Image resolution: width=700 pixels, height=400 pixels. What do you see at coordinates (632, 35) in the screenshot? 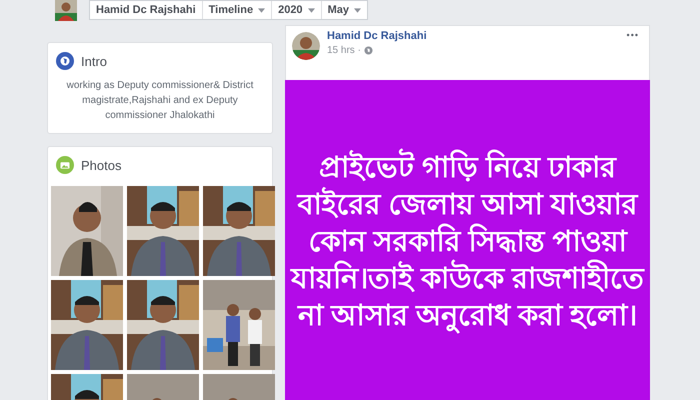
I see `more-options-button: •••` at bounding box center [632, 35].